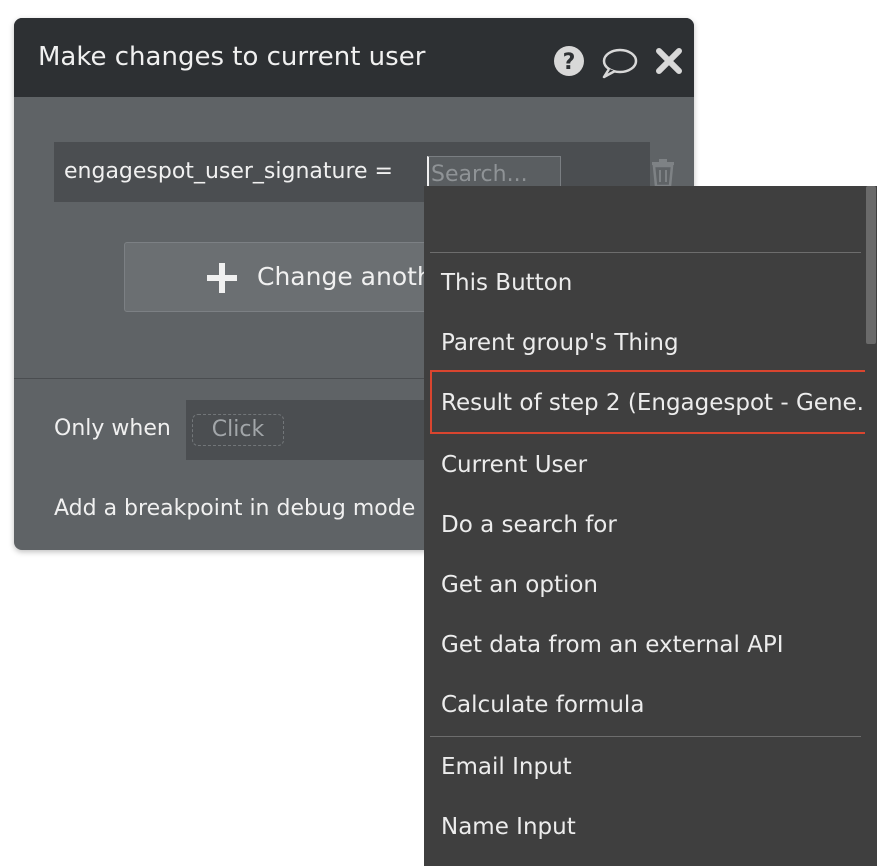 The image size is (894, 866). What do you see at coordinates (232, 57) in the screenshot?
I see `panel-title: Make changes to current user` at bounding box center [232, 57].